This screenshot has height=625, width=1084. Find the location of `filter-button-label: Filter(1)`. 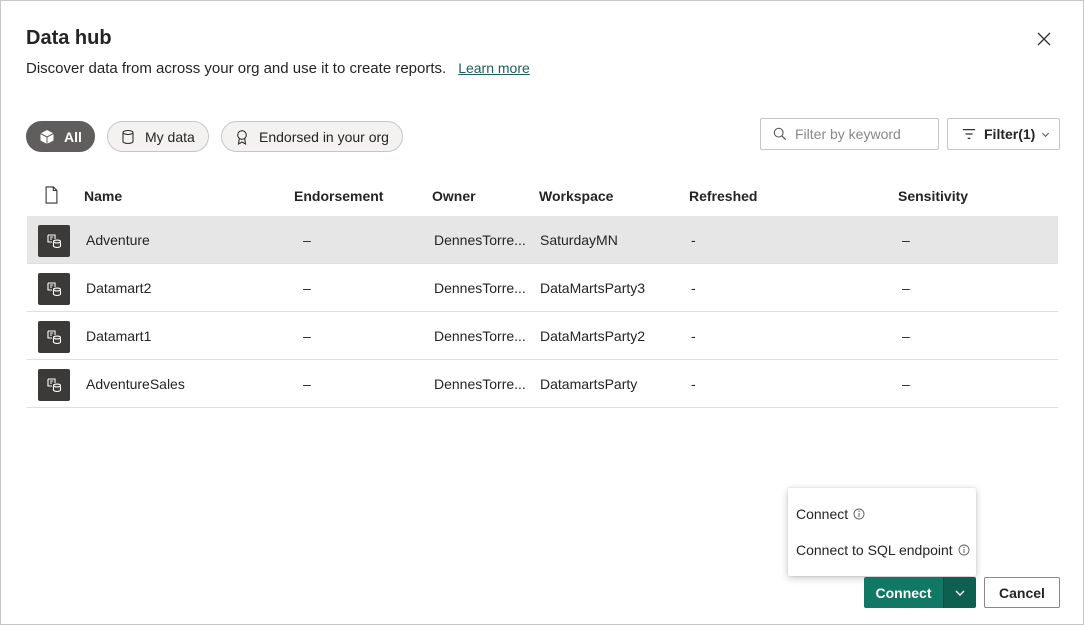

filter-button-label: Filter(1) is located at coordinates (1010, 134).